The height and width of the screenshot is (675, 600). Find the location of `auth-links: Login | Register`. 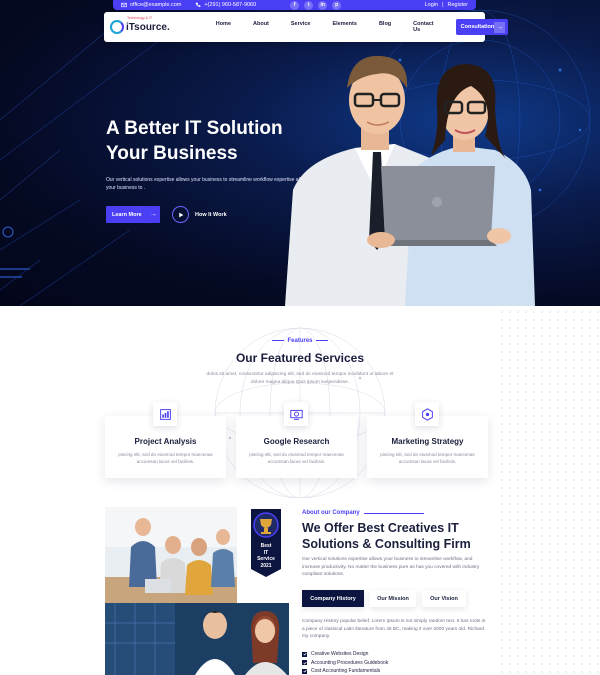

auth-links: Login | Register is located at coordinates (446, 5).